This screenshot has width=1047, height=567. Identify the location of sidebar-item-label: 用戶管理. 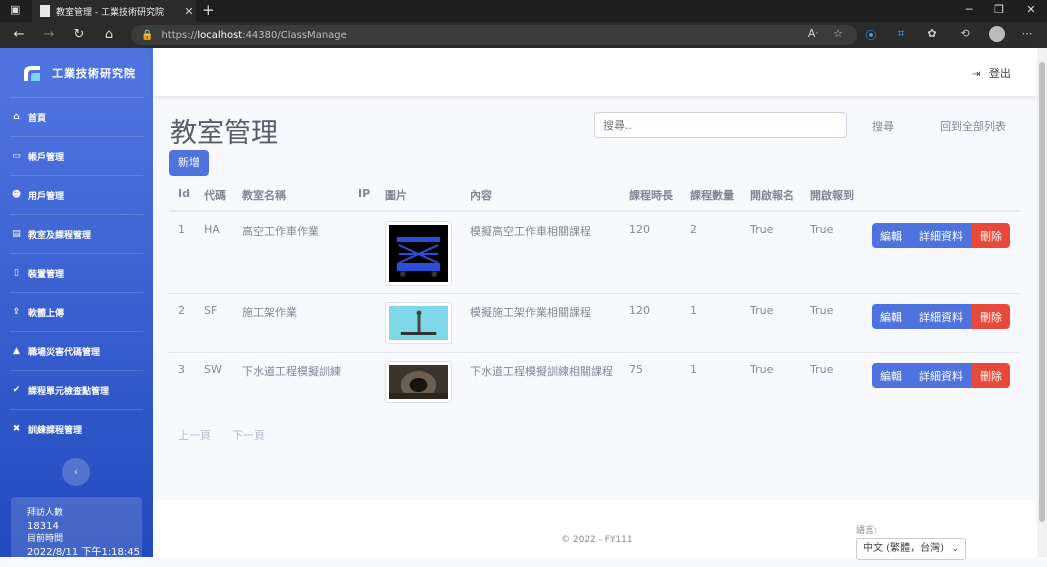
(46, 196).